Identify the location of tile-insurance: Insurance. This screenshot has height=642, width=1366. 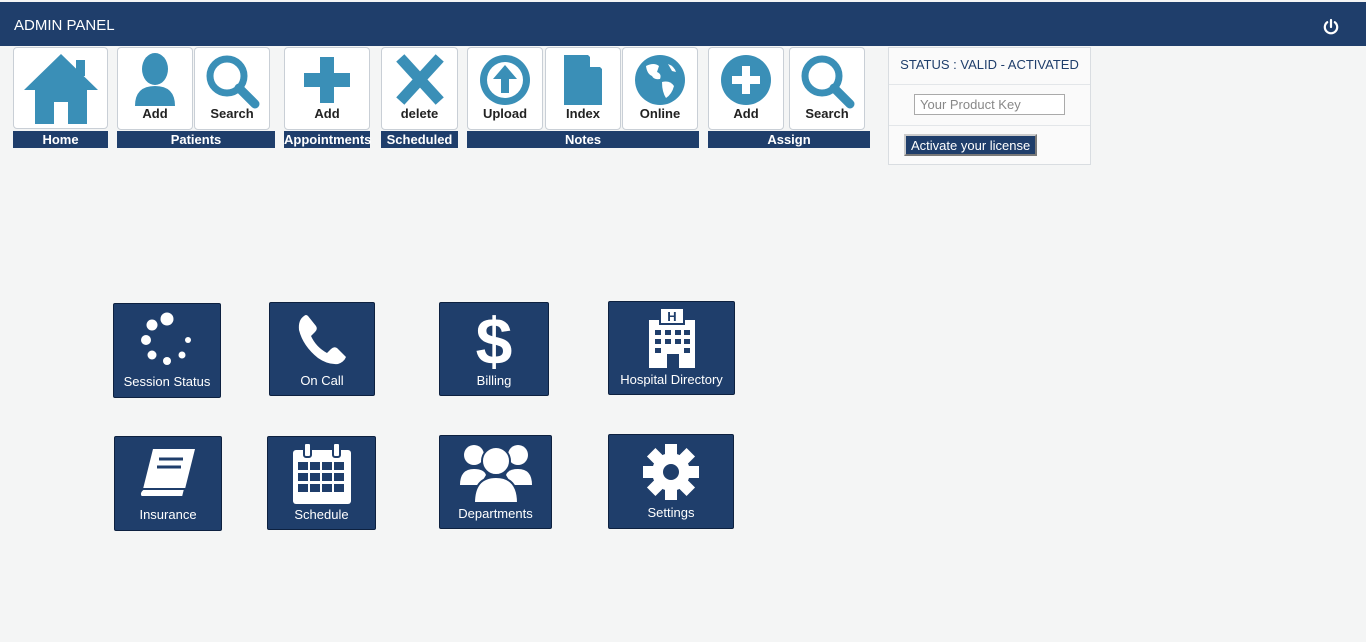
(168, 483).